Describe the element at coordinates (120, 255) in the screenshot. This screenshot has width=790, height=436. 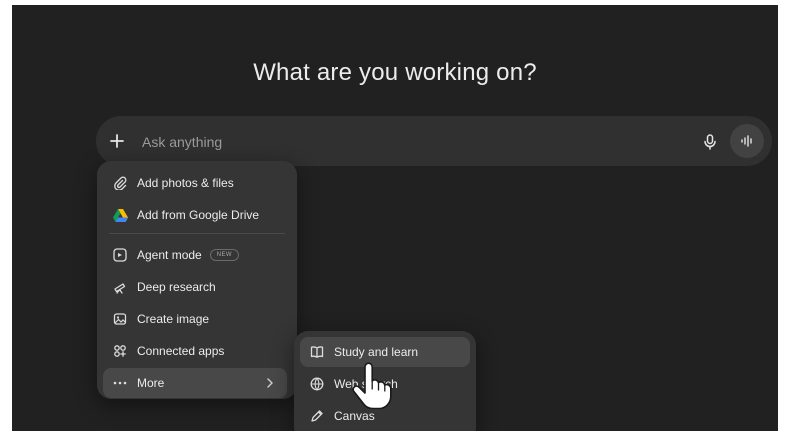
I see `agent-icon` at that location.